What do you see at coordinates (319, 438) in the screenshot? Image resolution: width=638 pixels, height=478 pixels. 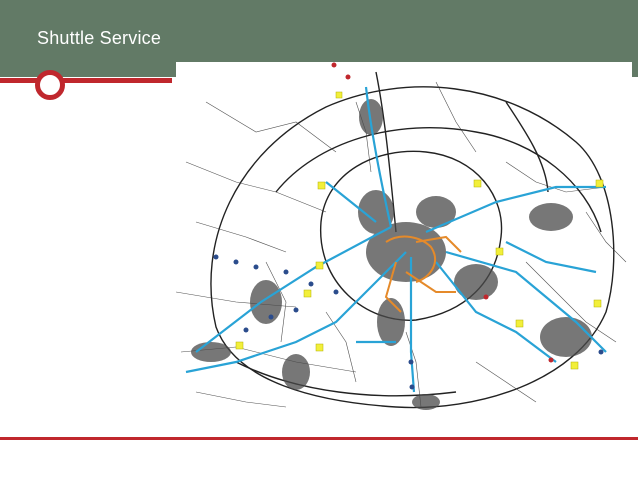 I see `bottom-rule` at bounding box center [319, 438].